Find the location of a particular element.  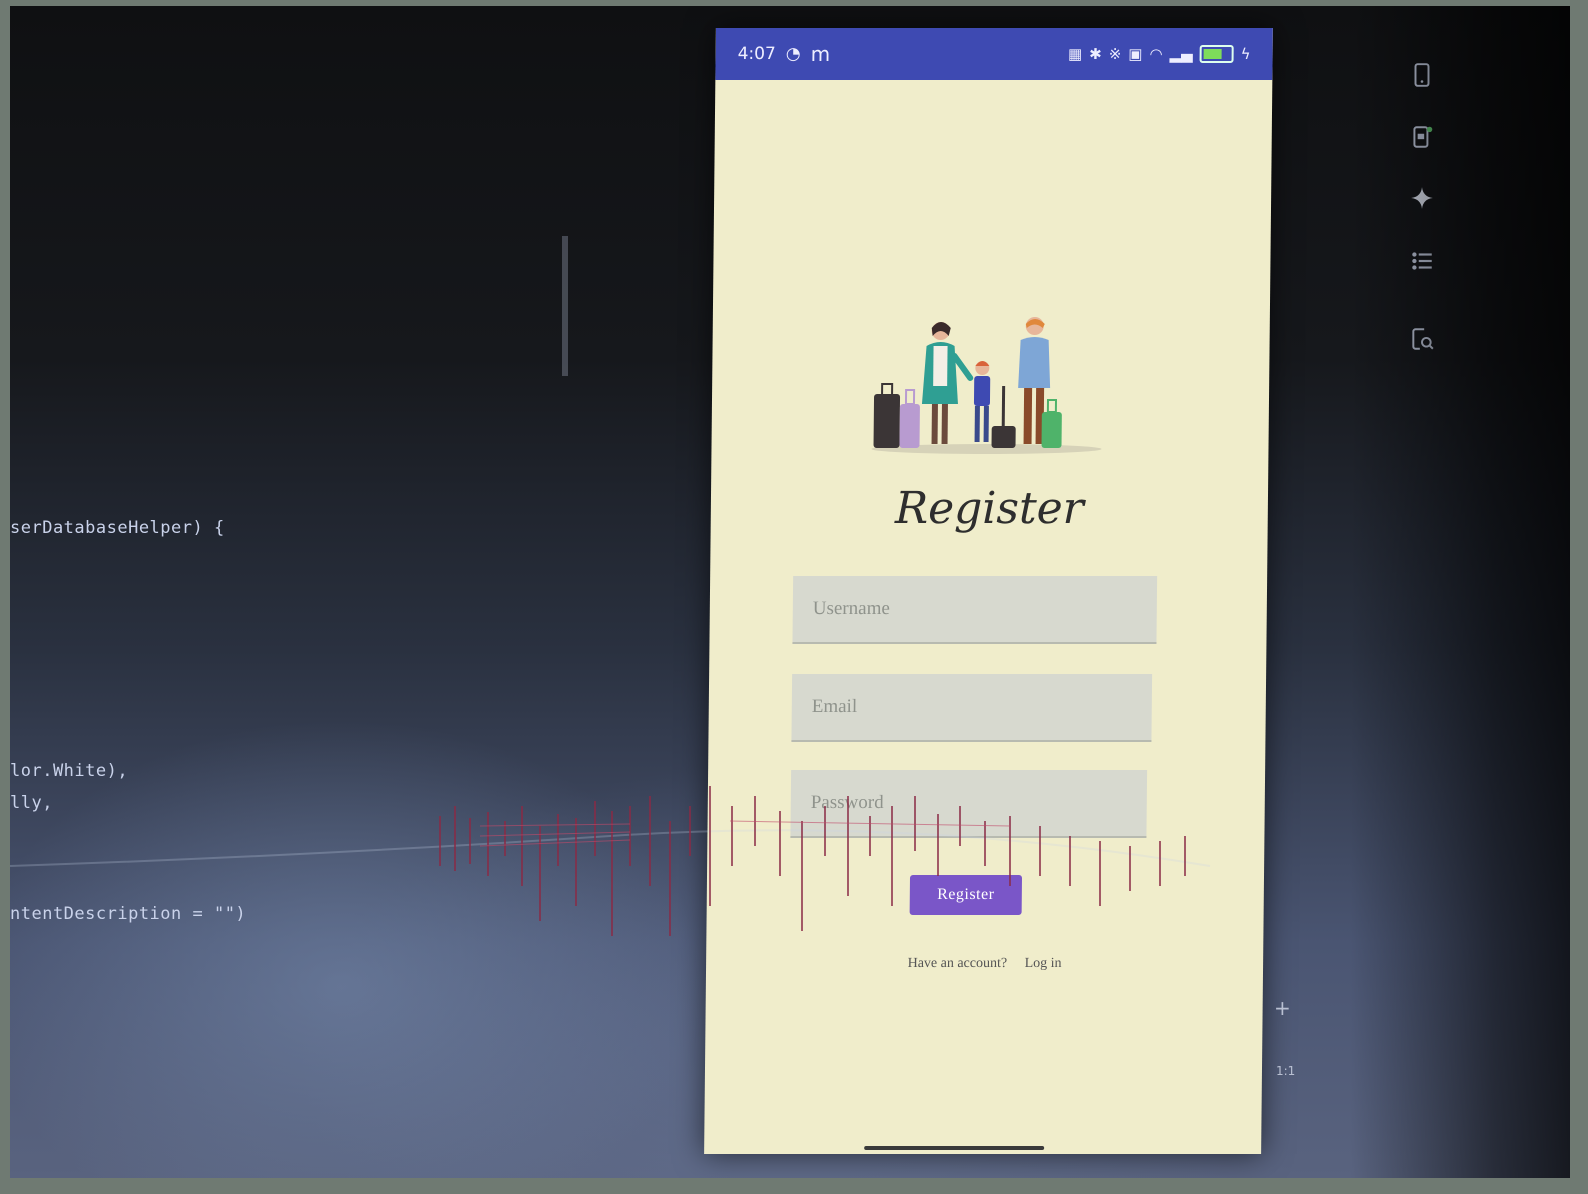

username-field is located at coordinates (975, 610).